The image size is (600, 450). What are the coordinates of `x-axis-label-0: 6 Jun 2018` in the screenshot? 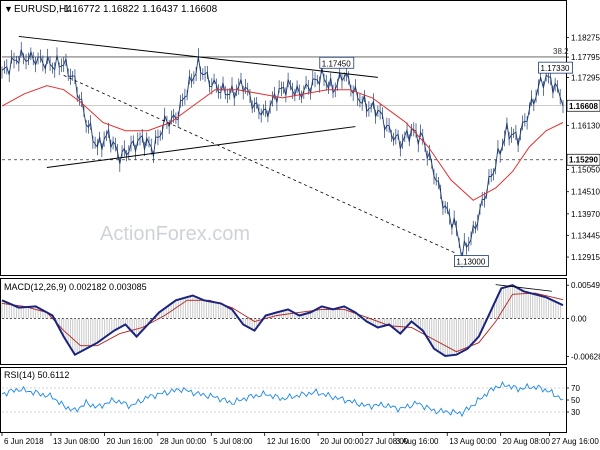 It's located at (24, 441).